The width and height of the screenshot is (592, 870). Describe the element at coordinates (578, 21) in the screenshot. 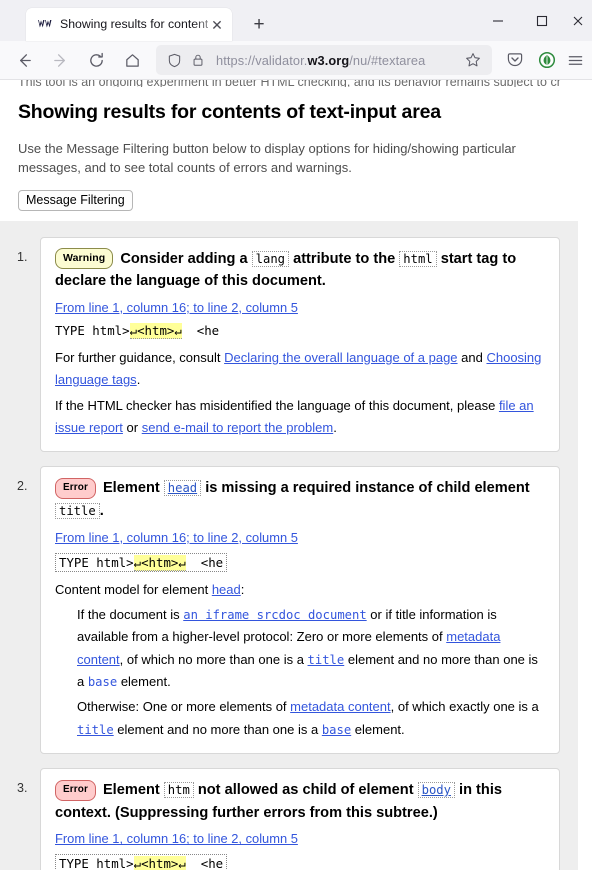

I see `window-close-icon` at that location.